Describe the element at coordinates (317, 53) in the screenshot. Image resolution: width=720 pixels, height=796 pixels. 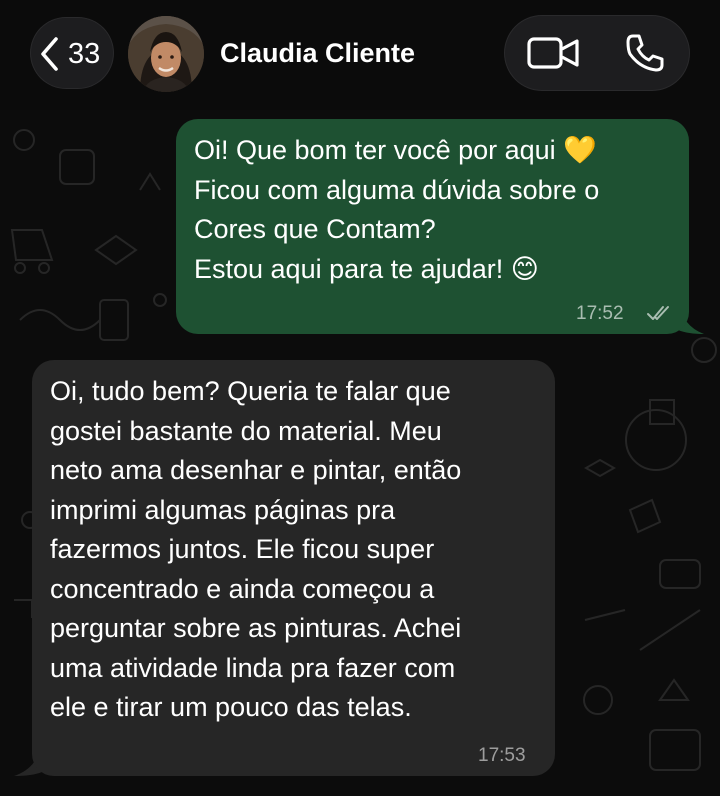
I see `contact-name: Claudia Cliente` at that location.